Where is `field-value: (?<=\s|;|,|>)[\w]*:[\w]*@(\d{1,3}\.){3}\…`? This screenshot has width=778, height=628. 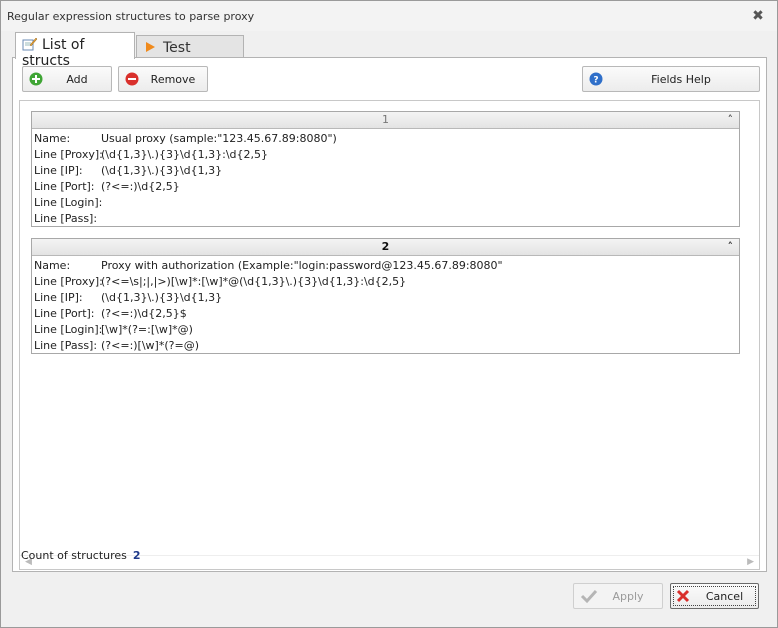 field-value: (?<=\s|;|,|>)[\w]*:[\w]*@(\d{1,3}\.){3}\… is located at coordinates (253, 282).